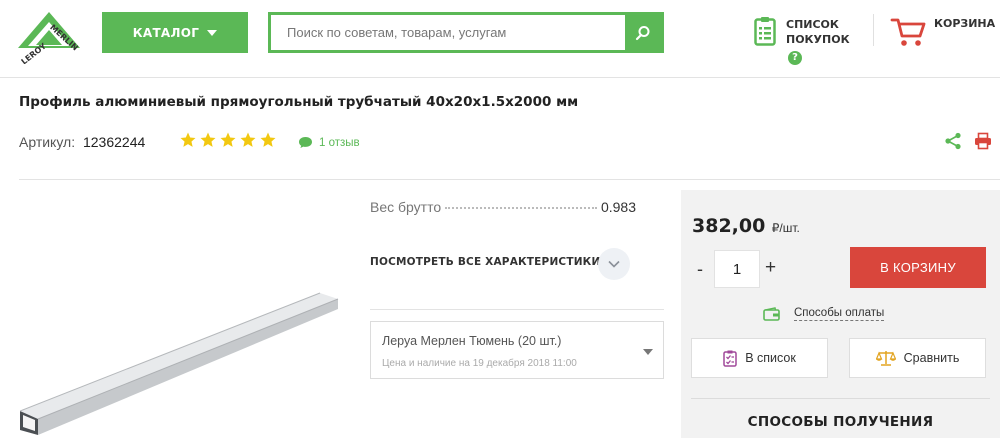 The image size is (1000, 438). I want to click on article-info: Артикул: 12362244, so click(82, 142).